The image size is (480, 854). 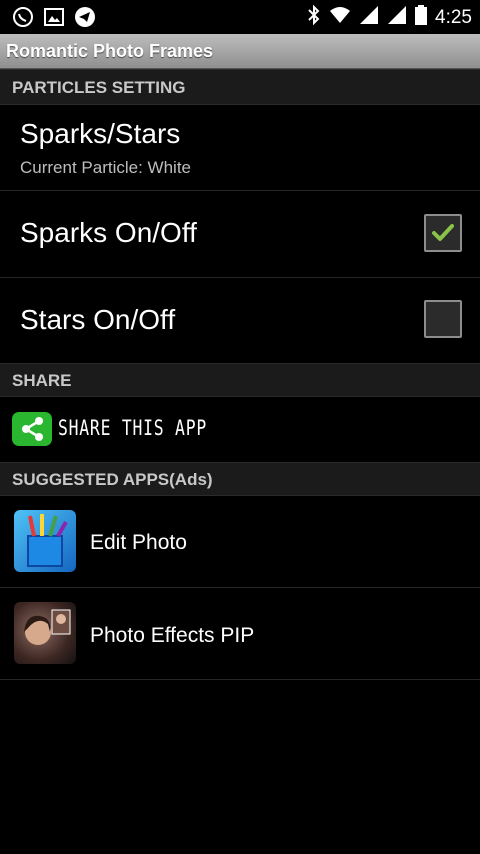 I want to click on section-label: SUGGESTED APPS(Ads), so click(x=112, y=479).